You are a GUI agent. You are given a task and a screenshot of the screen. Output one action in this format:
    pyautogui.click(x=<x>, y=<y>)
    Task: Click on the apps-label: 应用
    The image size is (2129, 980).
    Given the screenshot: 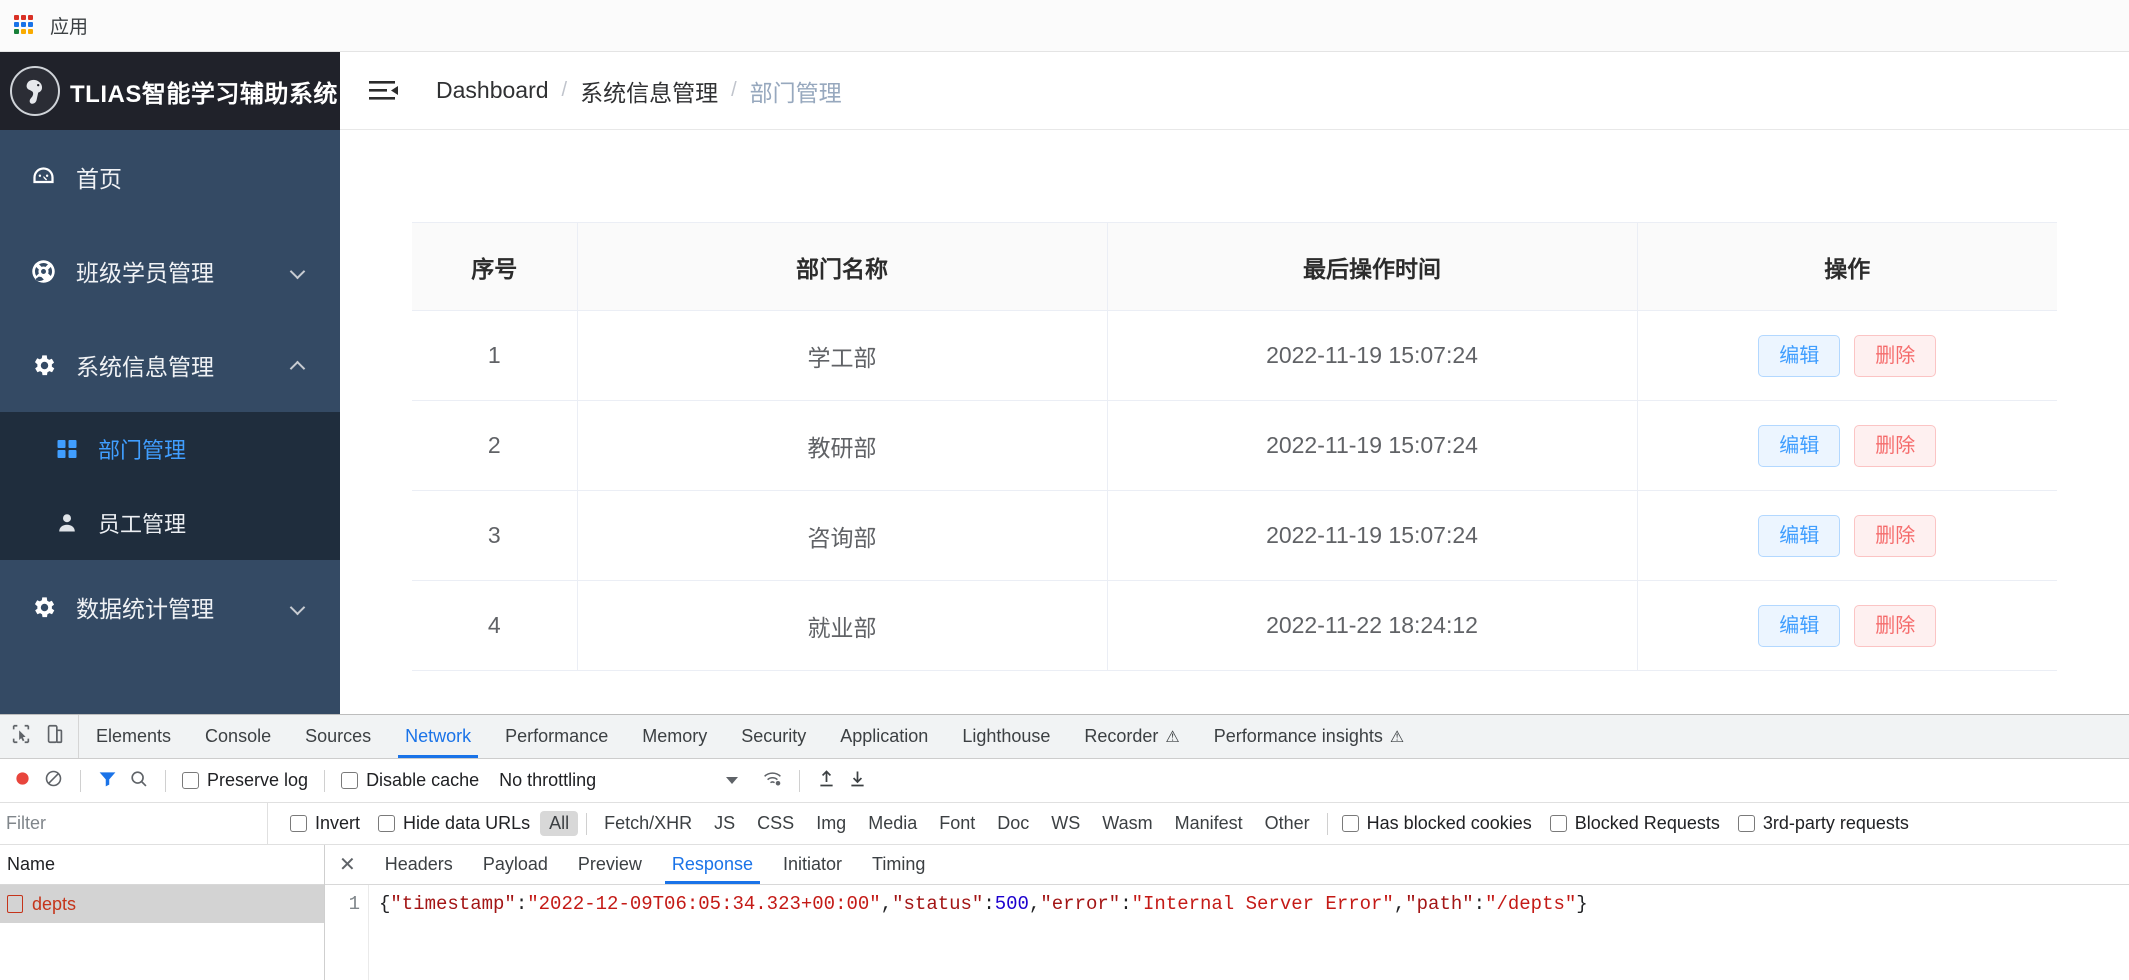 What is the action you would take?
    pyautogui.click(x=69, y=25)
    